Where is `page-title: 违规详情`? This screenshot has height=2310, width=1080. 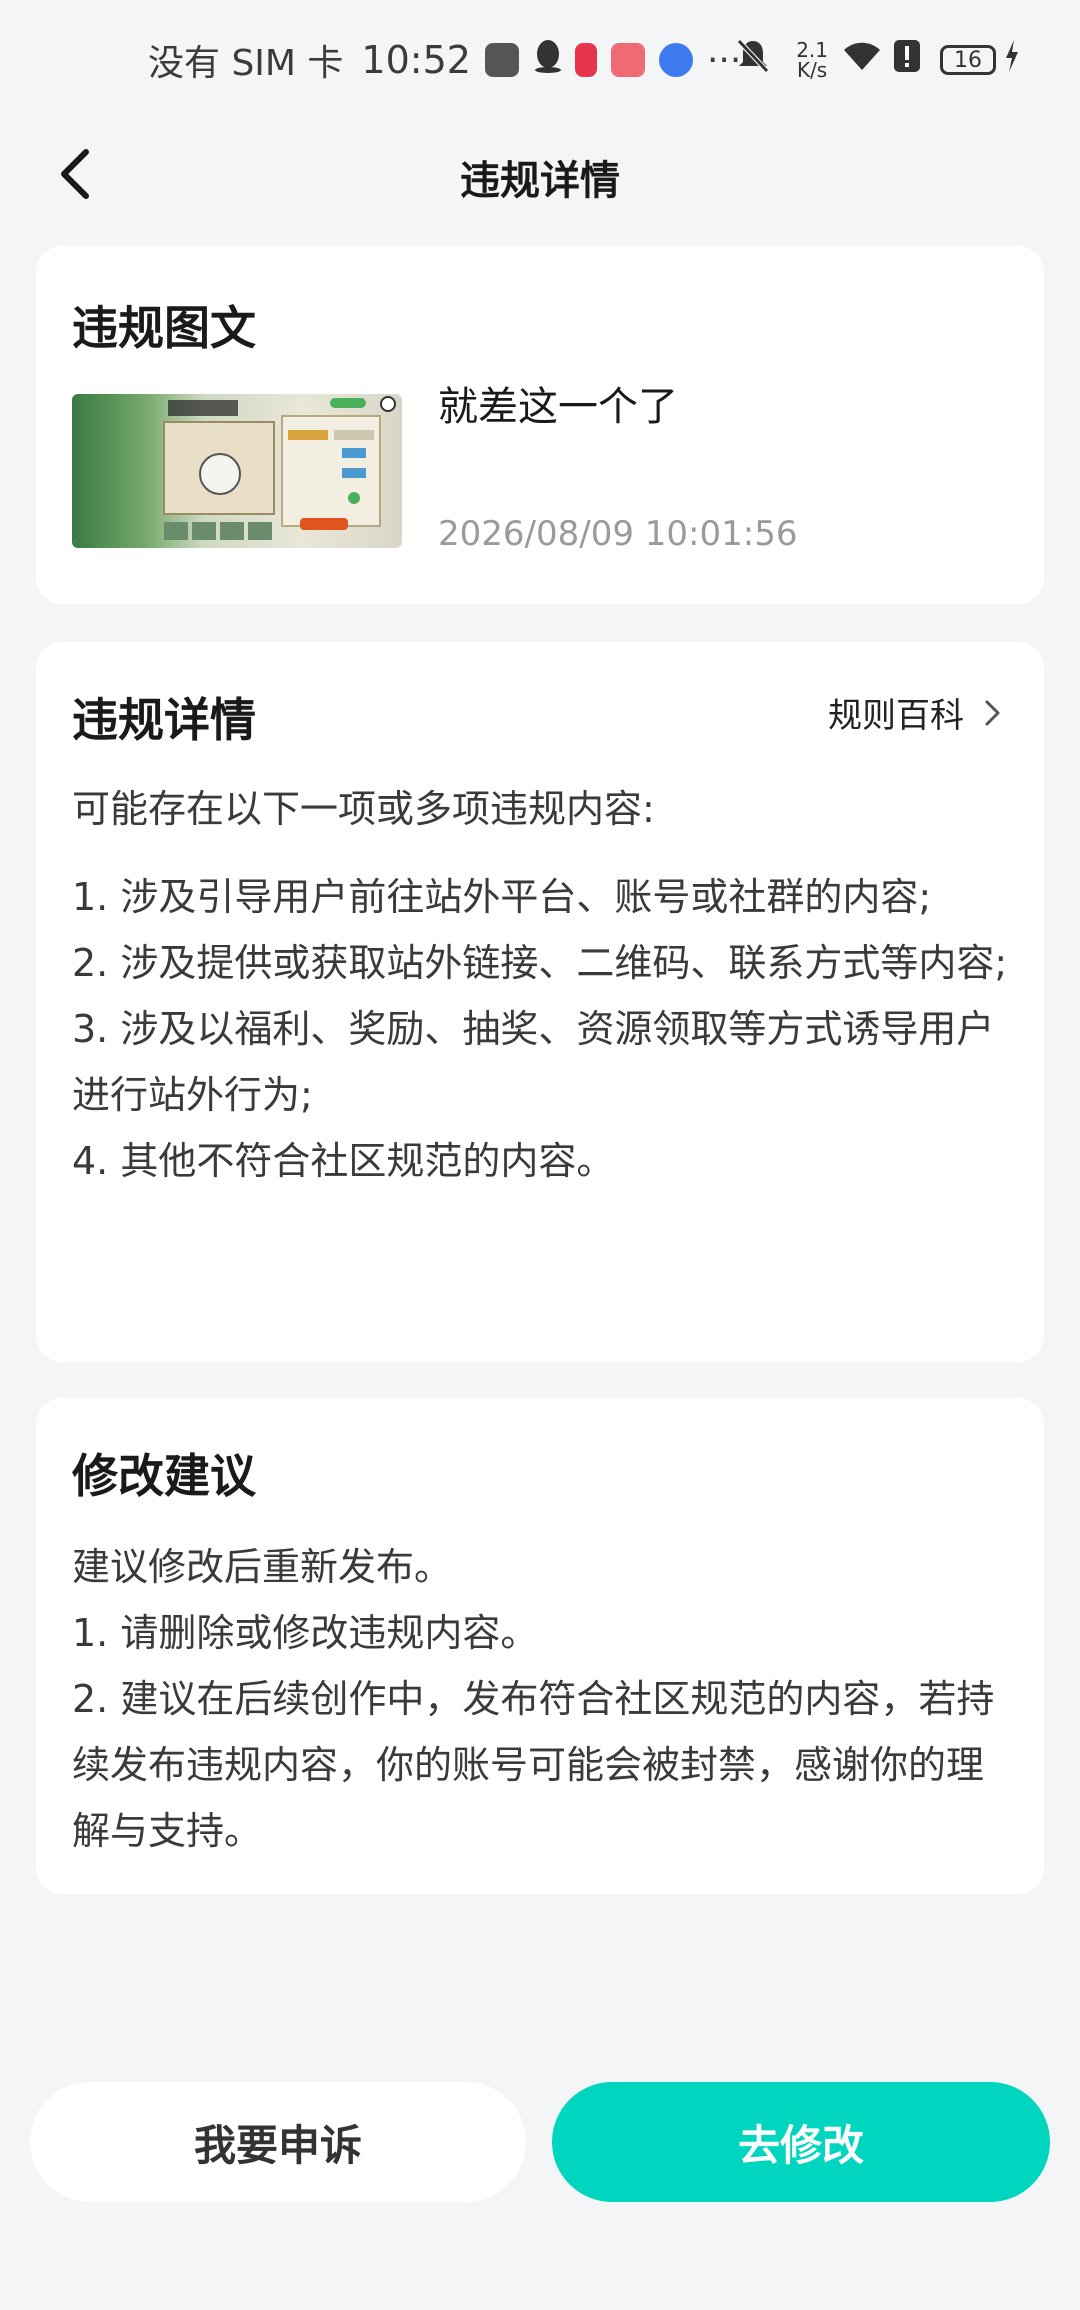
page-title: 违规详情 is located at coordinates (540, 181).